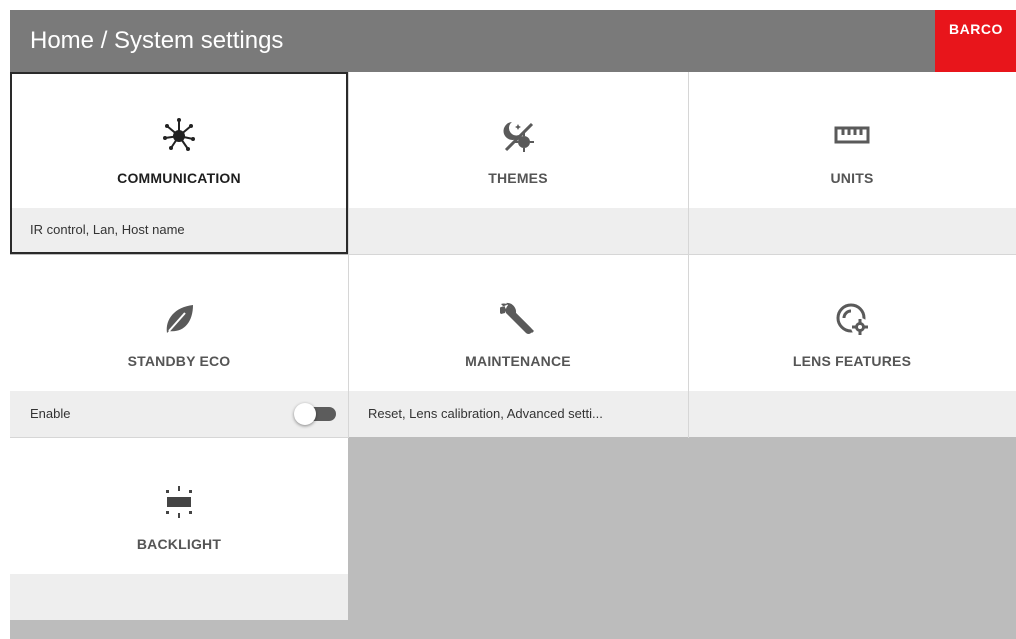 The height and width of the screenshot is (639, 1016). Describe the element at coordinates (179, 163) in the screenshot. I see `tile-communication: COMMUNICATION IR control, Lan, Host name` at that location.